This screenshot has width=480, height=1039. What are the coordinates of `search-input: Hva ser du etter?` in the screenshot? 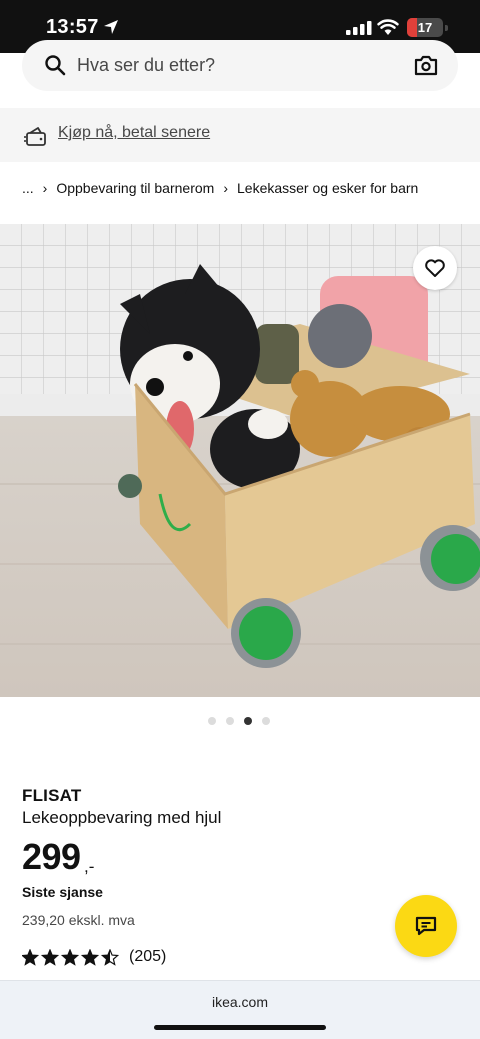 It's located at (146, 65).